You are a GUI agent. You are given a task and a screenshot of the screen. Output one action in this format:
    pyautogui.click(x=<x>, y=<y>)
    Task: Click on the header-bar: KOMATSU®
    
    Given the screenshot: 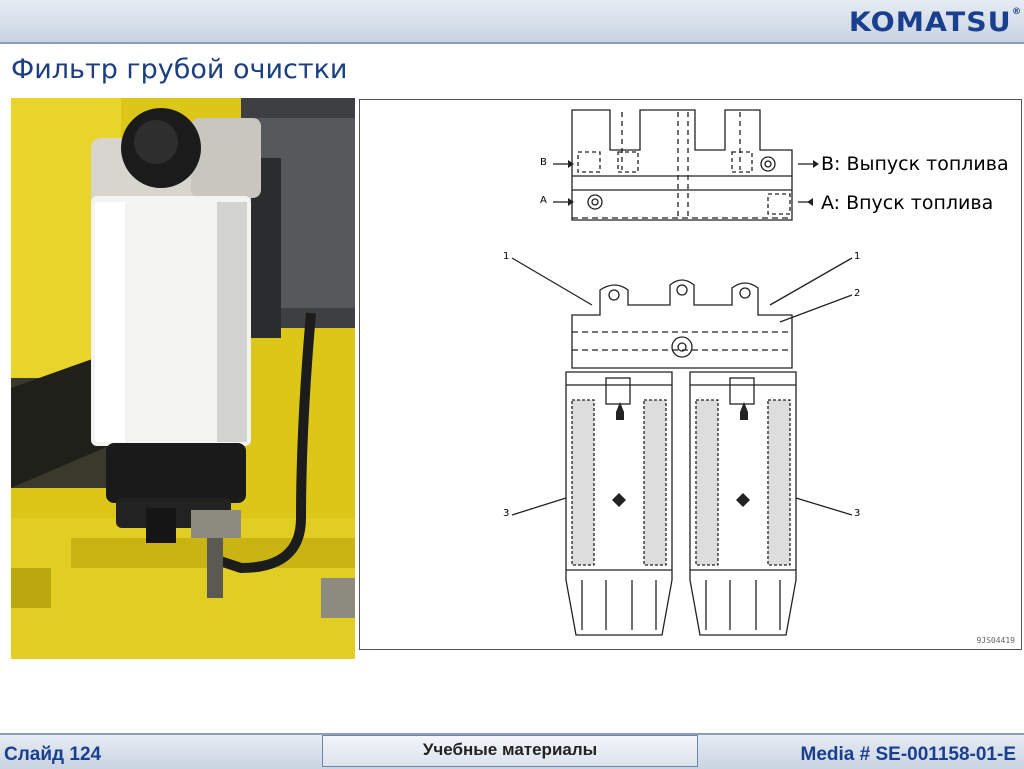 What is the action you would take?
    pyautogui.click(x=512, y=22)
    